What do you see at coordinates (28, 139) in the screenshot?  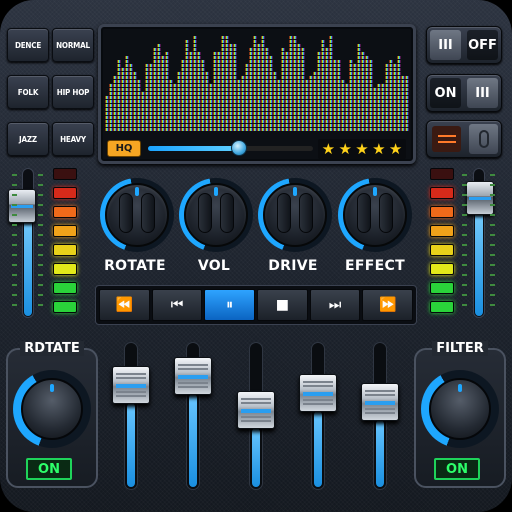 I see `preset-jazz-button: JAZZ` at bounding box center [28, 139].